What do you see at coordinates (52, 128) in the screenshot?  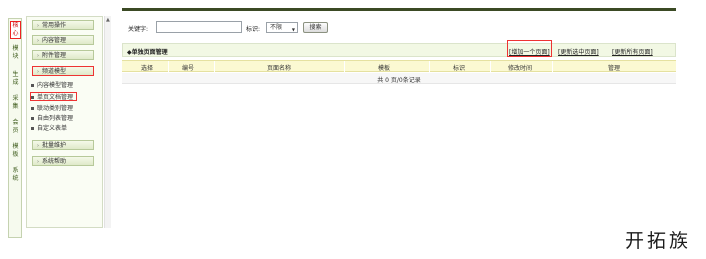 I see `sub-item-label: 自定义表单` at bounding box center [52, 128].